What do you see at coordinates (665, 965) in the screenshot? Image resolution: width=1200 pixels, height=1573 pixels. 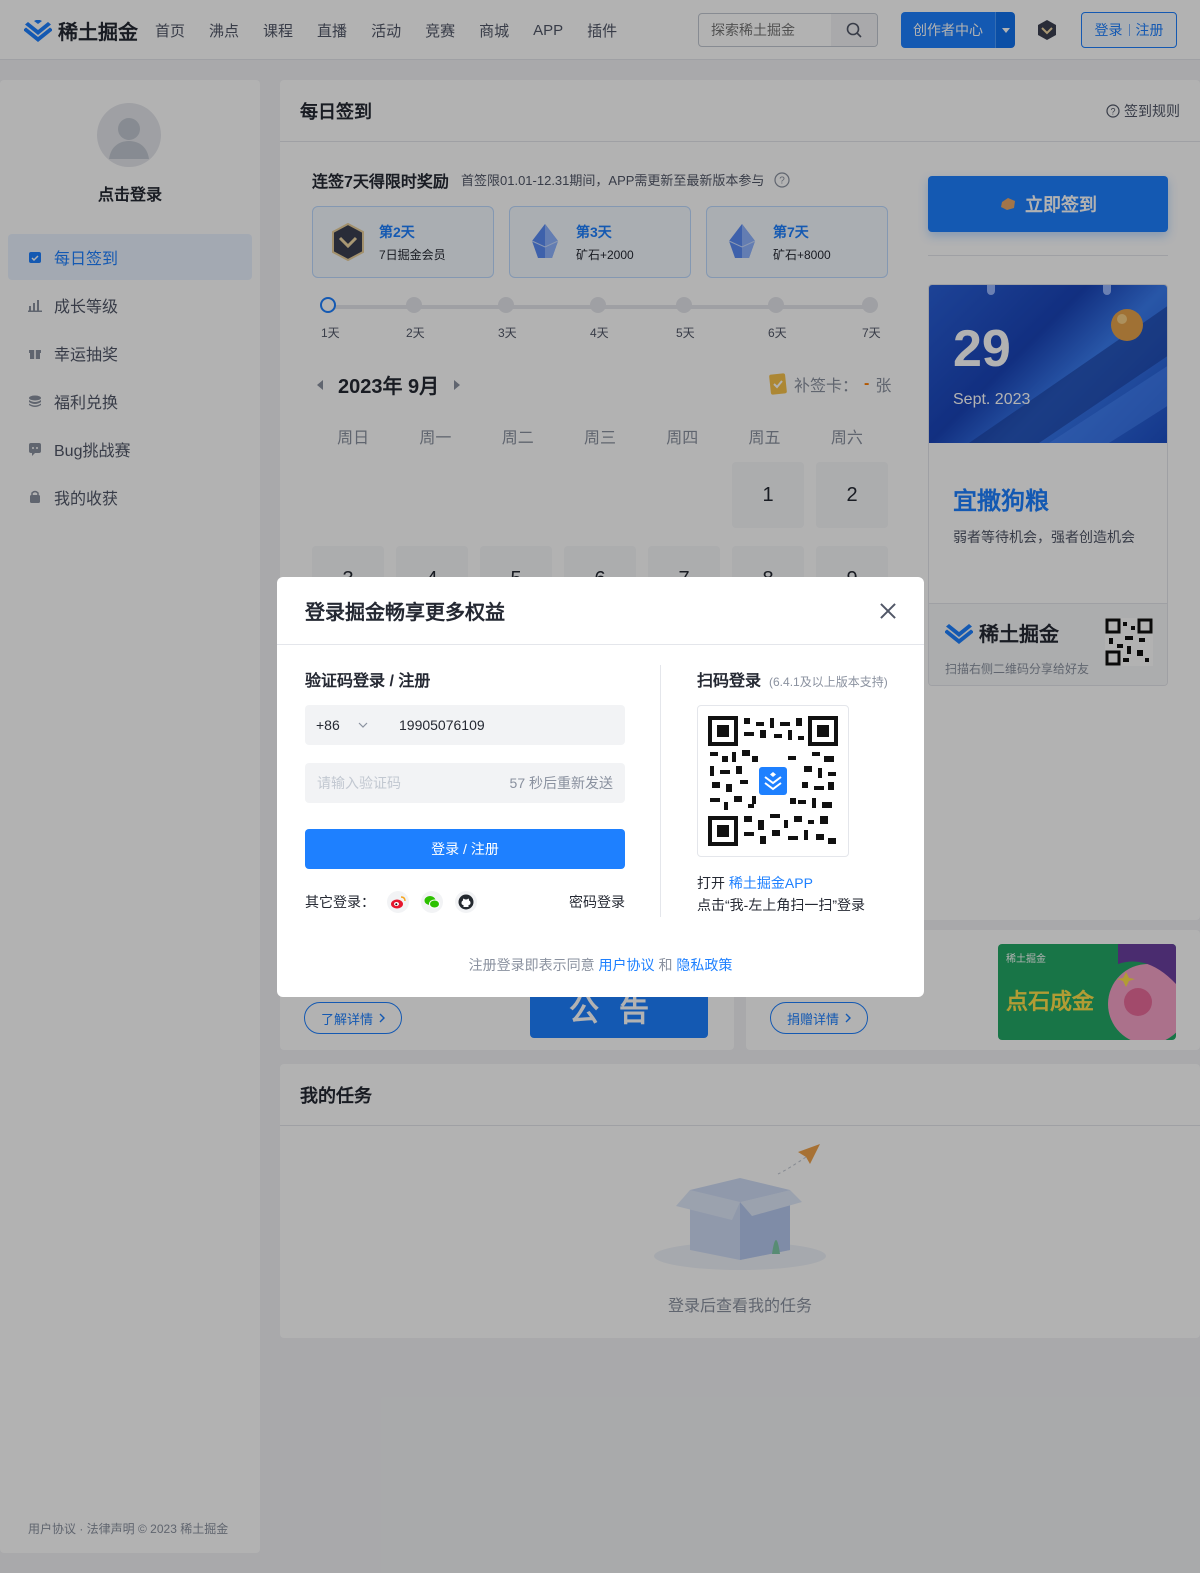 I see `agree-and: 和` at bounding box center [665, 965].